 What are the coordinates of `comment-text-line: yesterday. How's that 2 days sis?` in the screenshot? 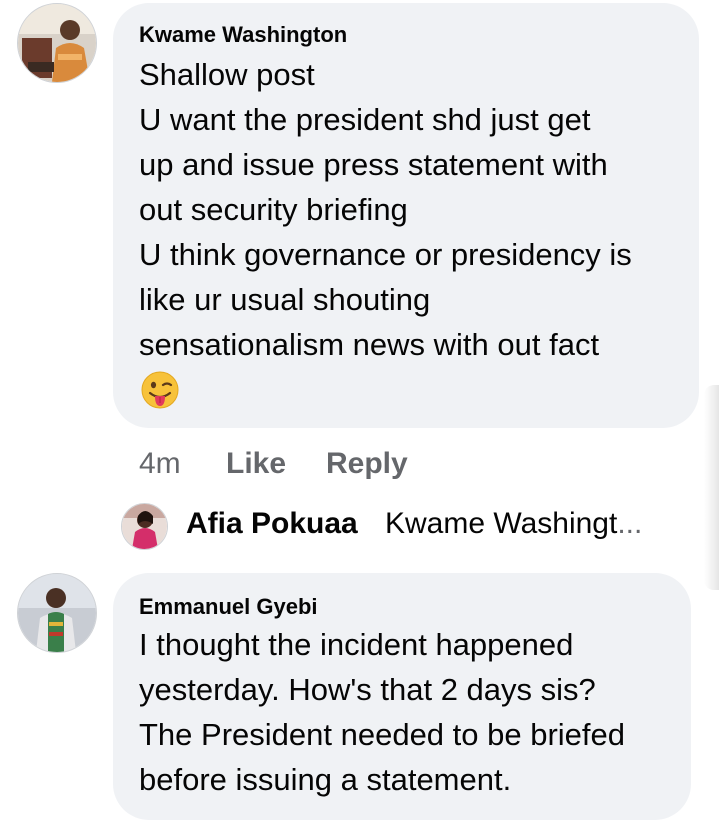 It's located at (367, 689).